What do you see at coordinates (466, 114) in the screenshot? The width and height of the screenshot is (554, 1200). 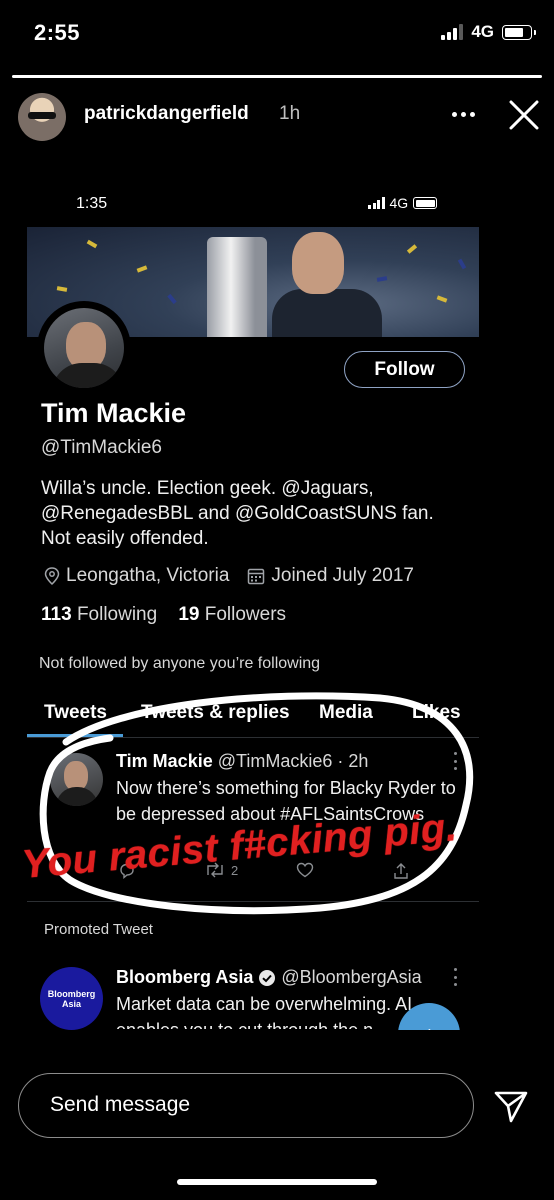 I see `ellipsis-icon` at bounding box center [466, 114].